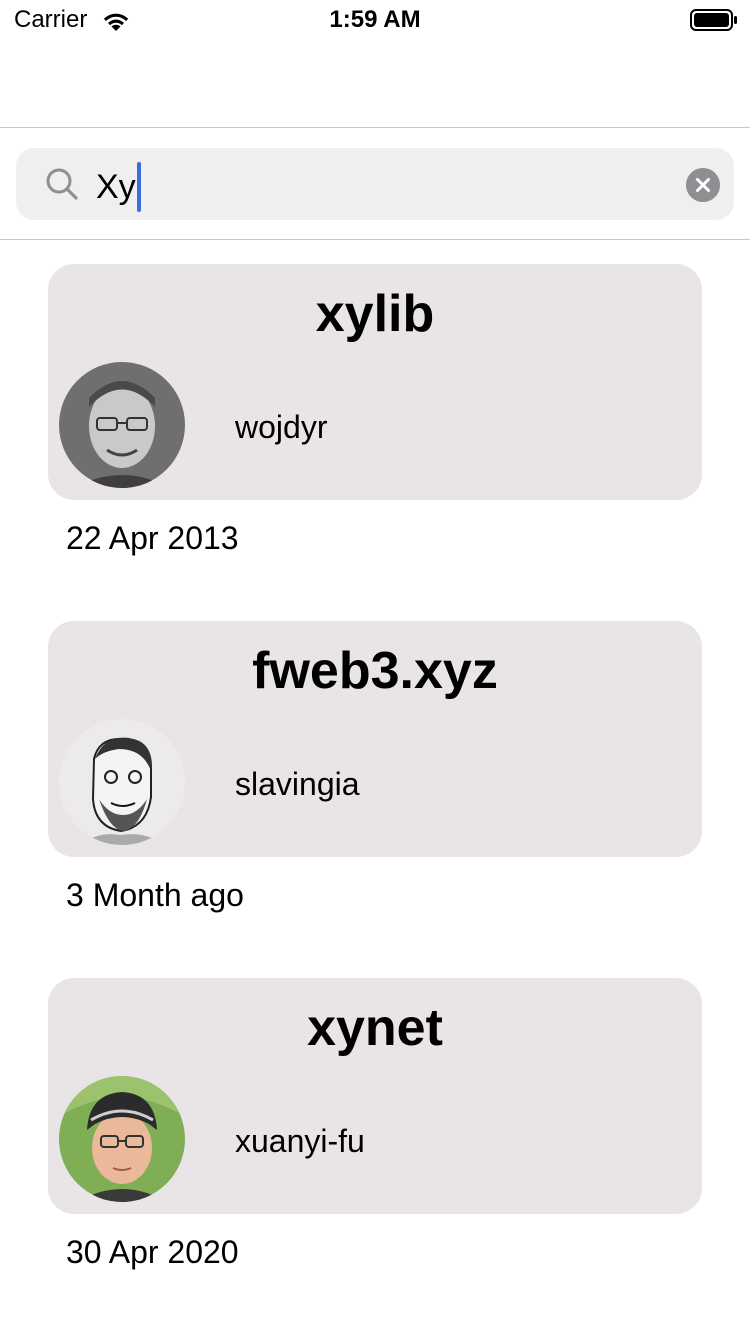 The height and width of the screenshot is (1334, 750). Describe the element at coordinates (152, 1252) in the screenshot. I see `repo-date: 30 Apr 2020` at that location.